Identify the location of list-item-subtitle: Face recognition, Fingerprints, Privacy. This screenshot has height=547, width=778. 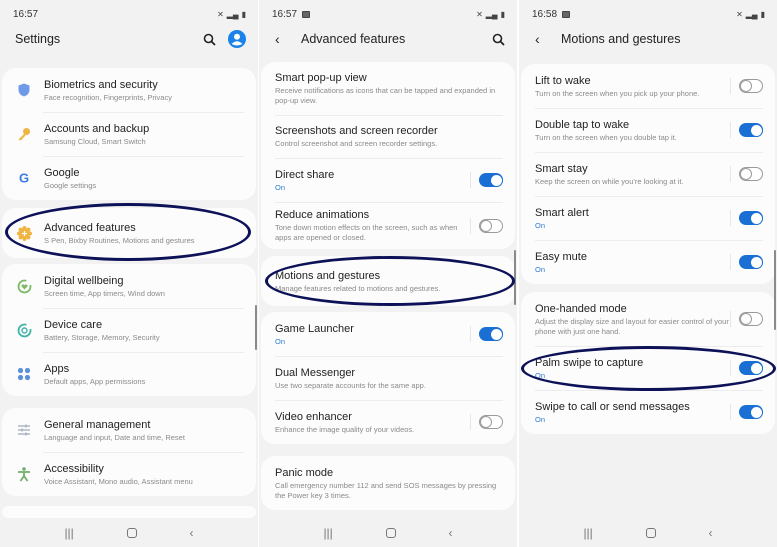
(108, 97).